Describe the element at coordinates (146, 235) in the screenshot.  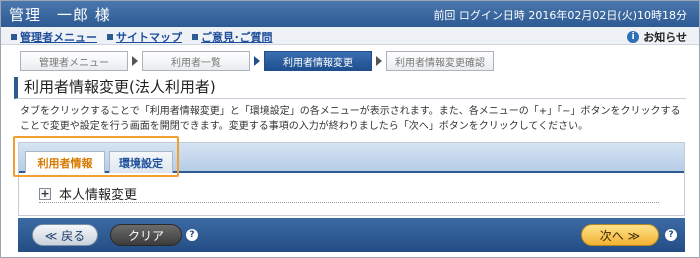
I see `clear-button: クリア` at that location.